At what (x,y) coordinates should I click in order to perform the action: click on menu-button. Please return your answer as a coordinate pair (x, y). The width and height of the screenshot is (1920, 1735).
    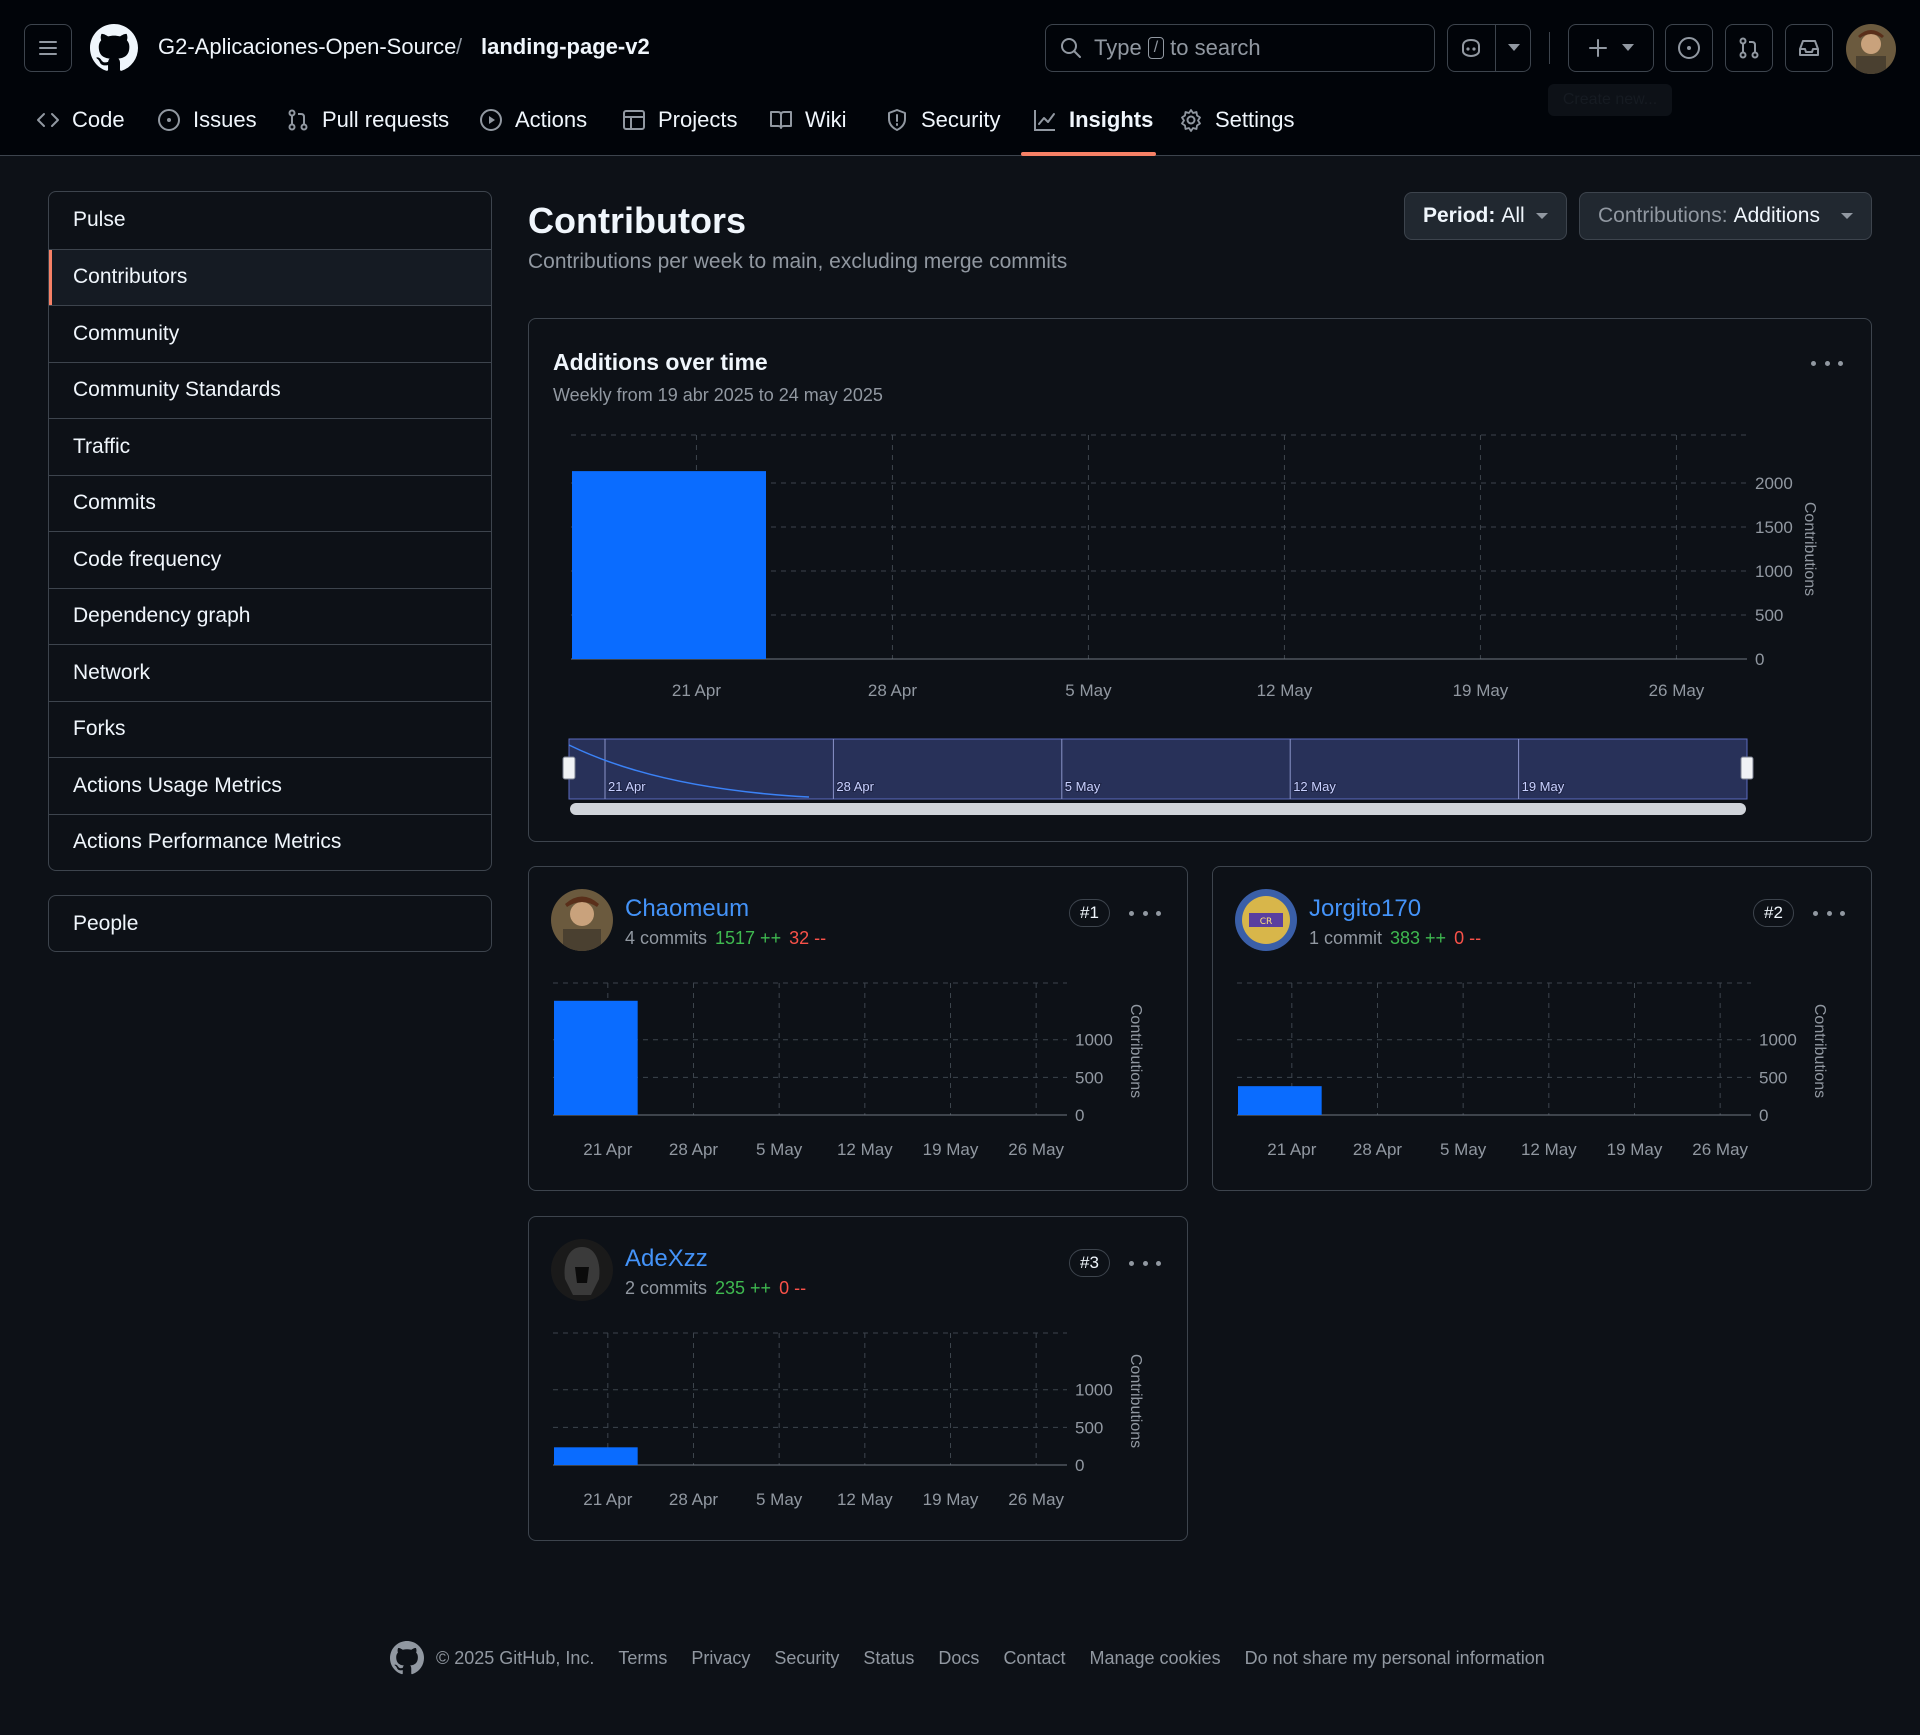
    Looking at the image, I should click on (48, 48).